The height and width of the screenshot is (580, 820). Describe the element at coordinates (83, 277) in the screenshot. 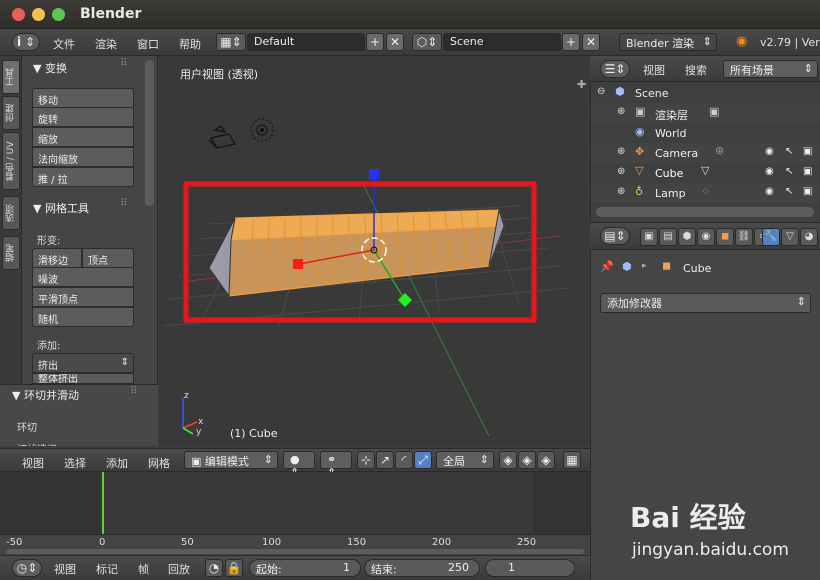

I see `noise-button: 噪波` at that location.